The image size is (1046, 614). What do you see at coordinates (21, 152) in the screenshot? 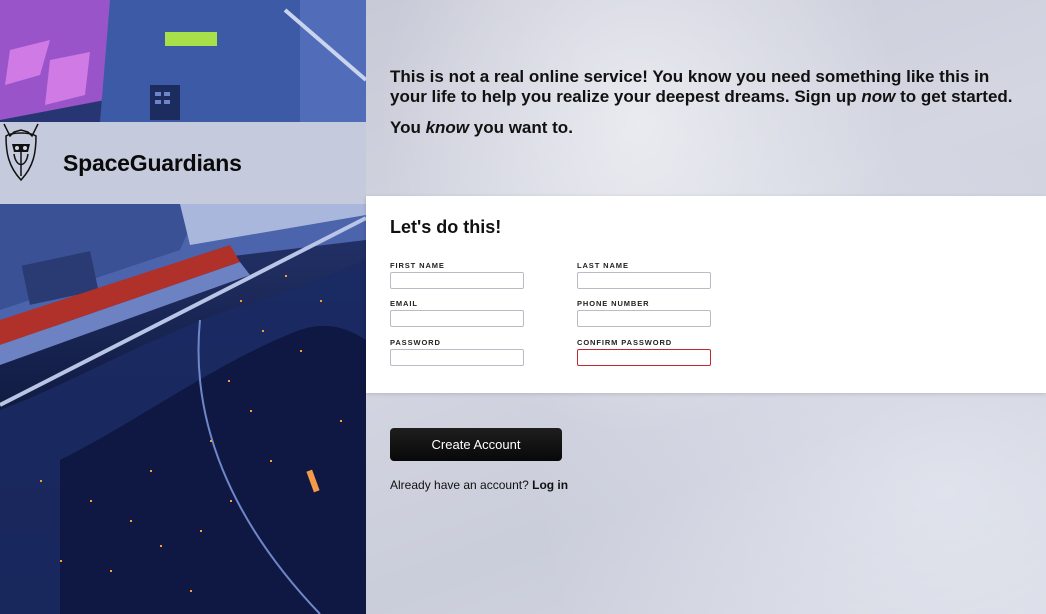
I see `viking-helmet-icon` at bounding box center [21, 152].